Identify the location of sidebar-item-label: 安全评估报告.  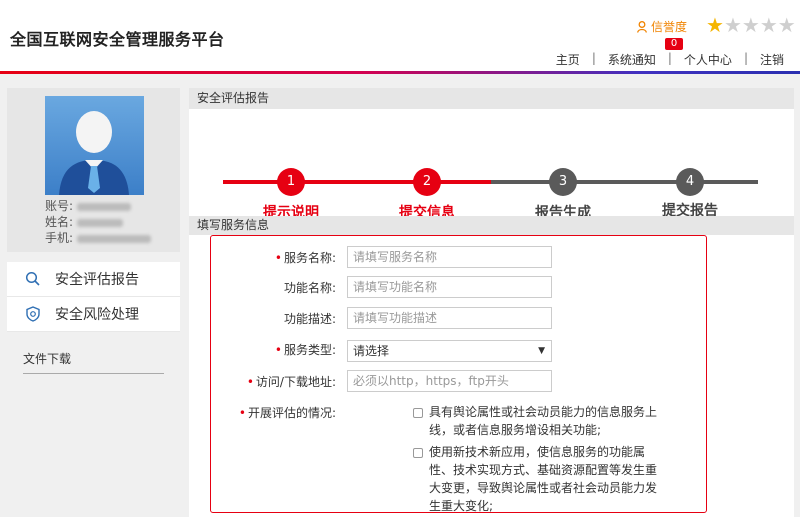
(97, 280).